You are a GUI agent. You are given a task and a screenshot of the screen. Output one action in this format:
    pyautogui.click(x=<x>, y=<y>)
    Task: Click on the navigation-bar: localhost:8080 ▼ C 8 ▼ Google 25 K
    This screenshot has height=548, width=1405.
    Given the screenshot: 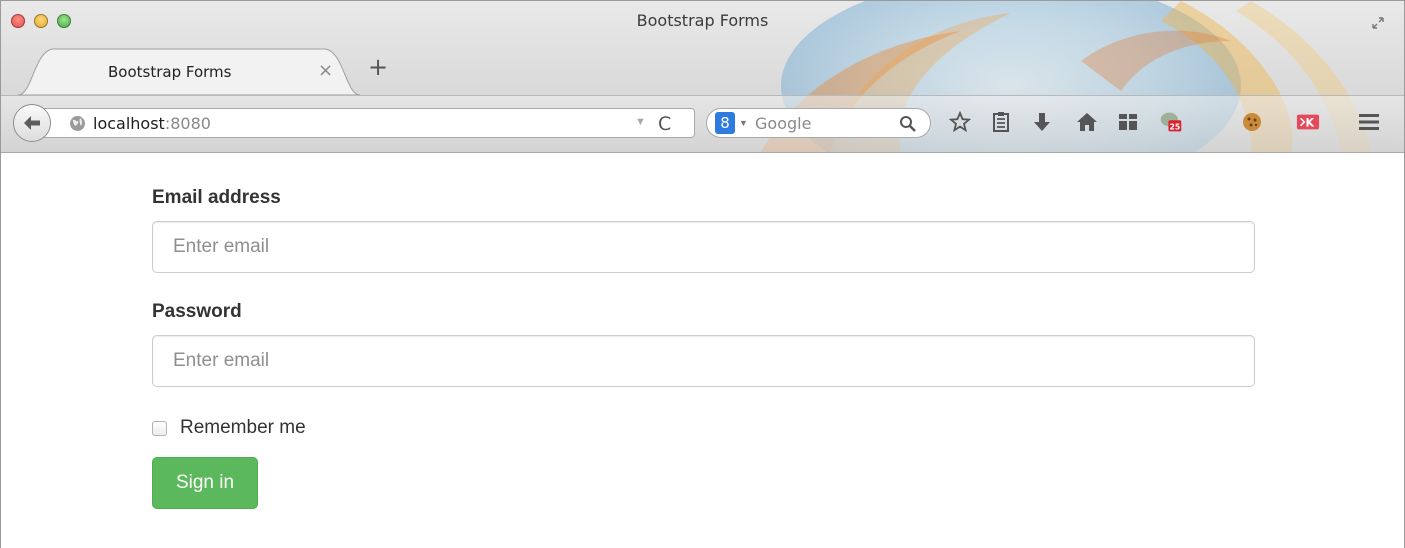 What is the action you would take?
    pyautogui.click(x=702, y=123)
    